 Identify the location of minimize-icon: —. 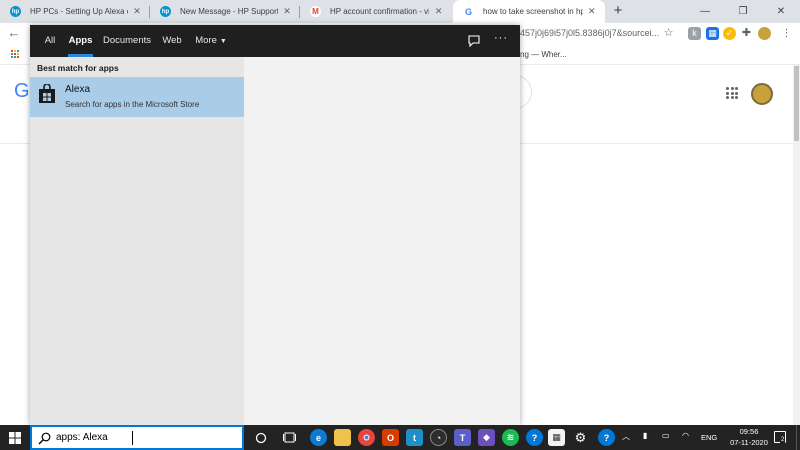
(705, 11).